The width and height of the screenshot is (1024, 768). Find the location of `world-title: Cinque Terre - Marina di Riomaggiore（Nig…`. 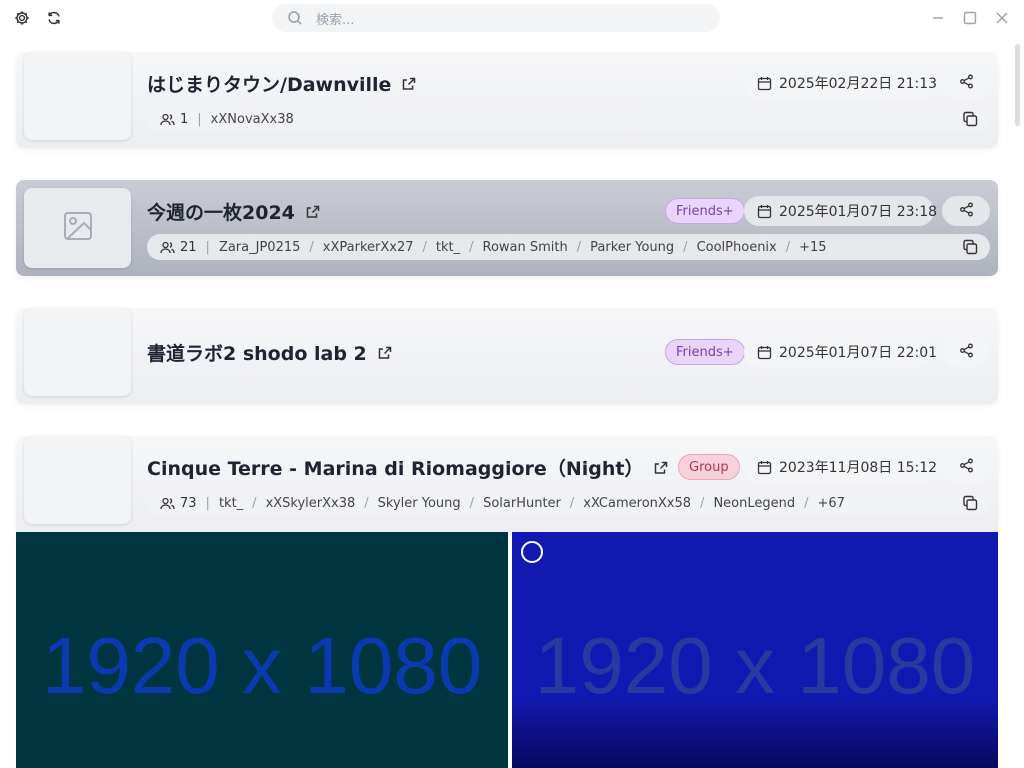

world-title: Cinque Terre - Marina di Riomaggiore（Nig… is located at coordinates (408, 467).